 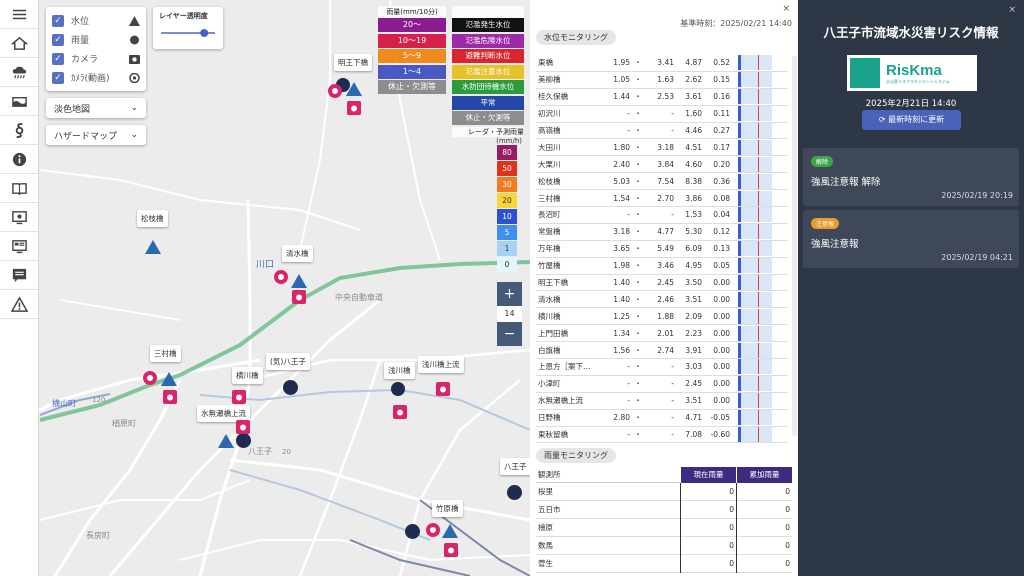 I want to click on layer-video: ✓ ｶﾒﾗ(動画), so click(x=96, y=77).